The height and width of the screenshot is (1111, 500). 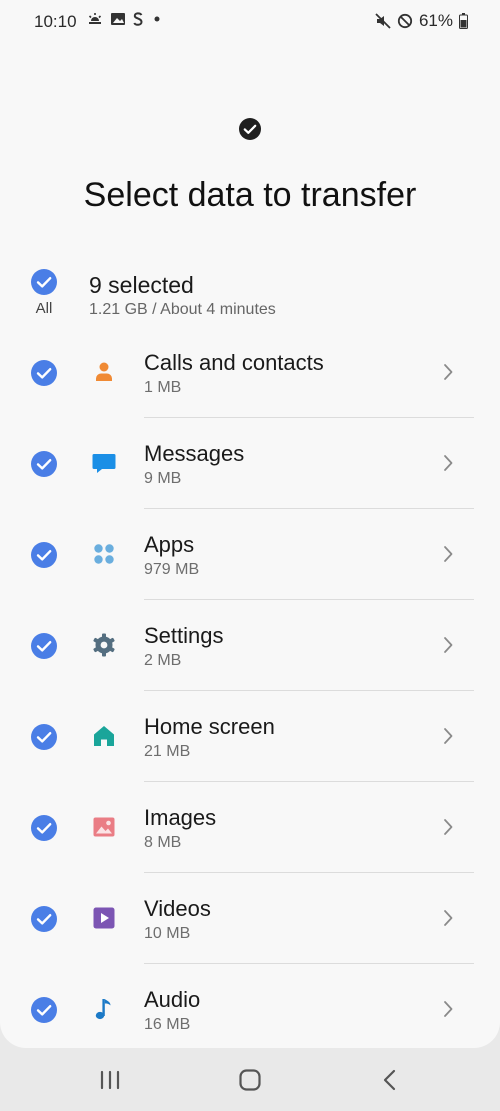 What do you see at coordinates (390, 1080) in the screenshot?
I see `back-icon` at bounding box center [390, 1080].